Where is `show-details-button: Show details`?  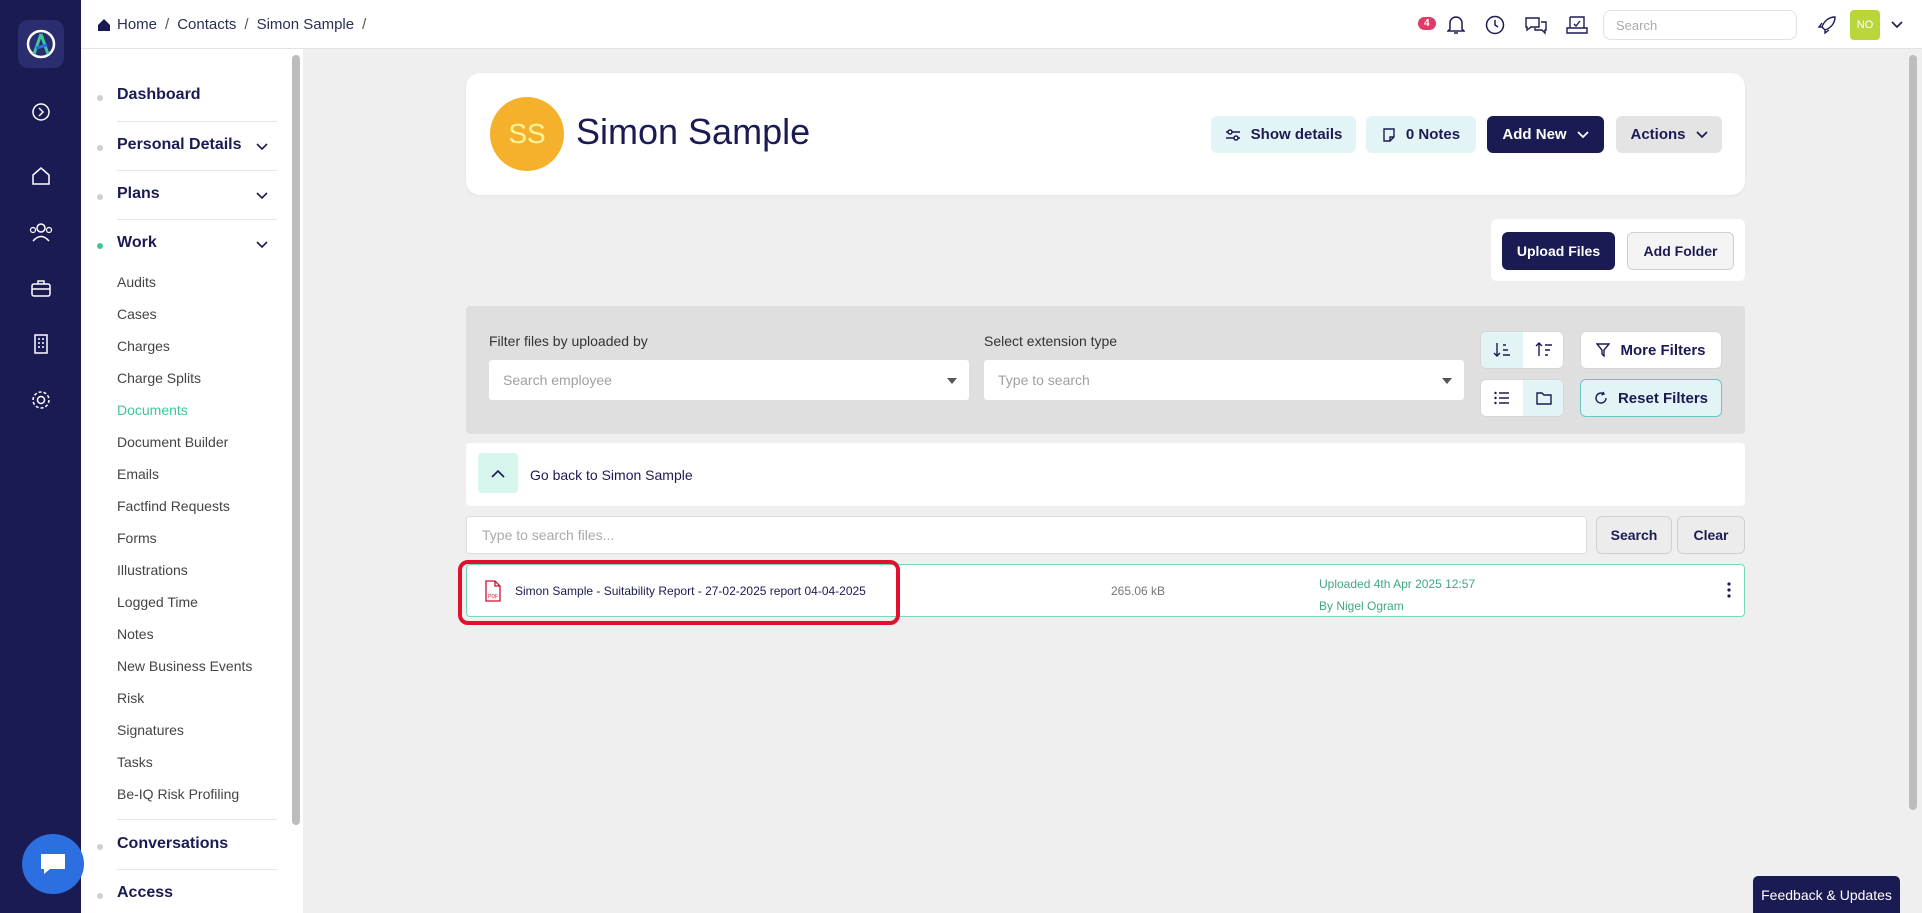 show-details-button: Show details is located at coordinates (1283, 134).